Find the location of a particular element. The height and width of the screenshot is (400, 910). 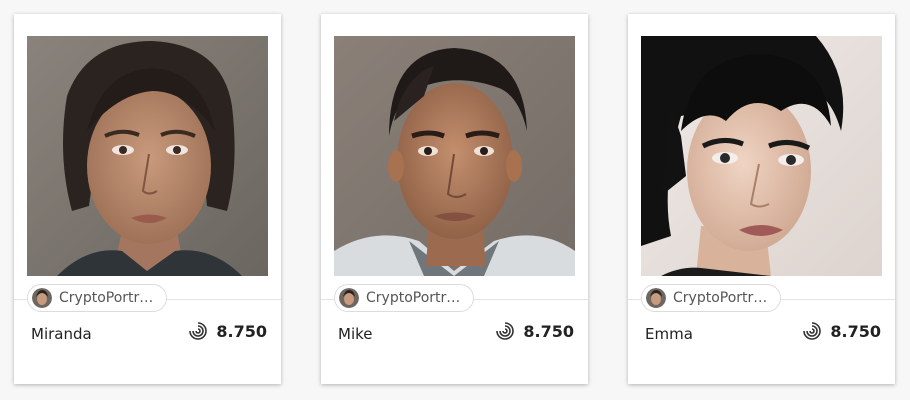

nft-title: Mike is located at coordinates (355, 334).